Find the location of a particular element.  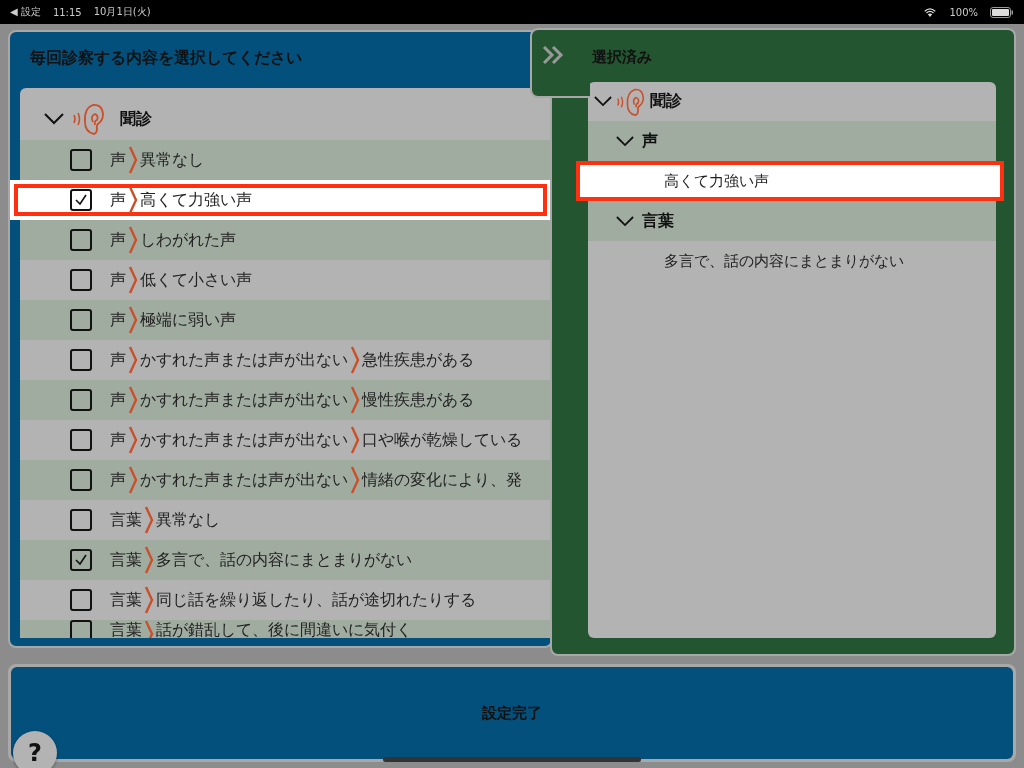

list-row: 言葉 異常なし is located at coordinates (285, 520).